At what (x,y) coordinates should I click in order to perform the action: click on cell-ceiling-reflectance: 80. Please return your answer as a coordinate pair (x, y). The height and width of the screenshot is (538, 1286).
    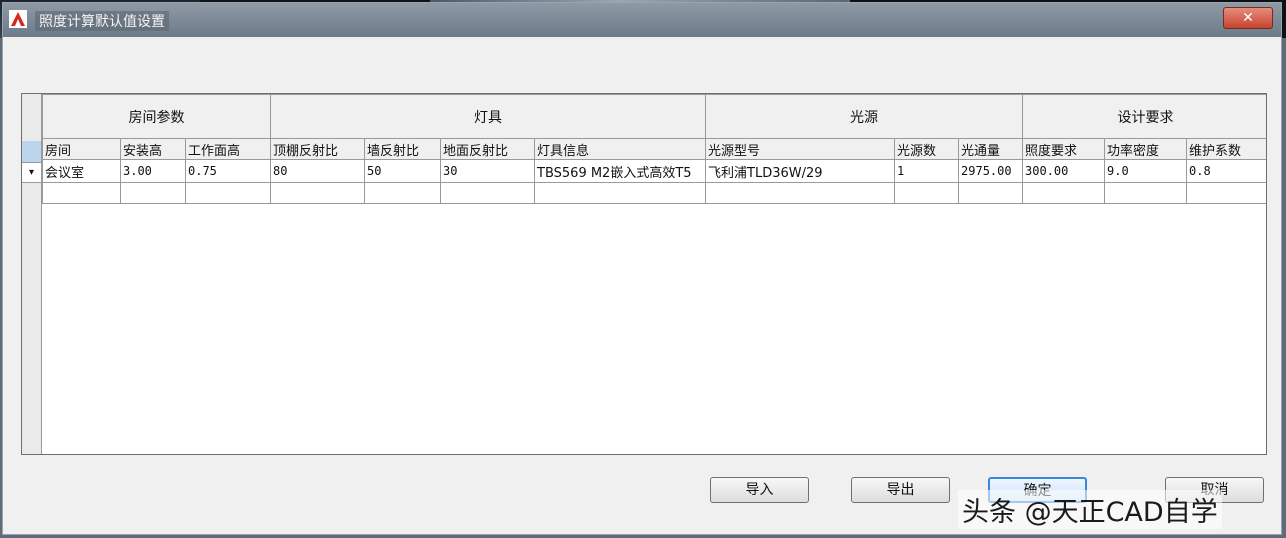
    Looking at the image, I should click on (318, 171).